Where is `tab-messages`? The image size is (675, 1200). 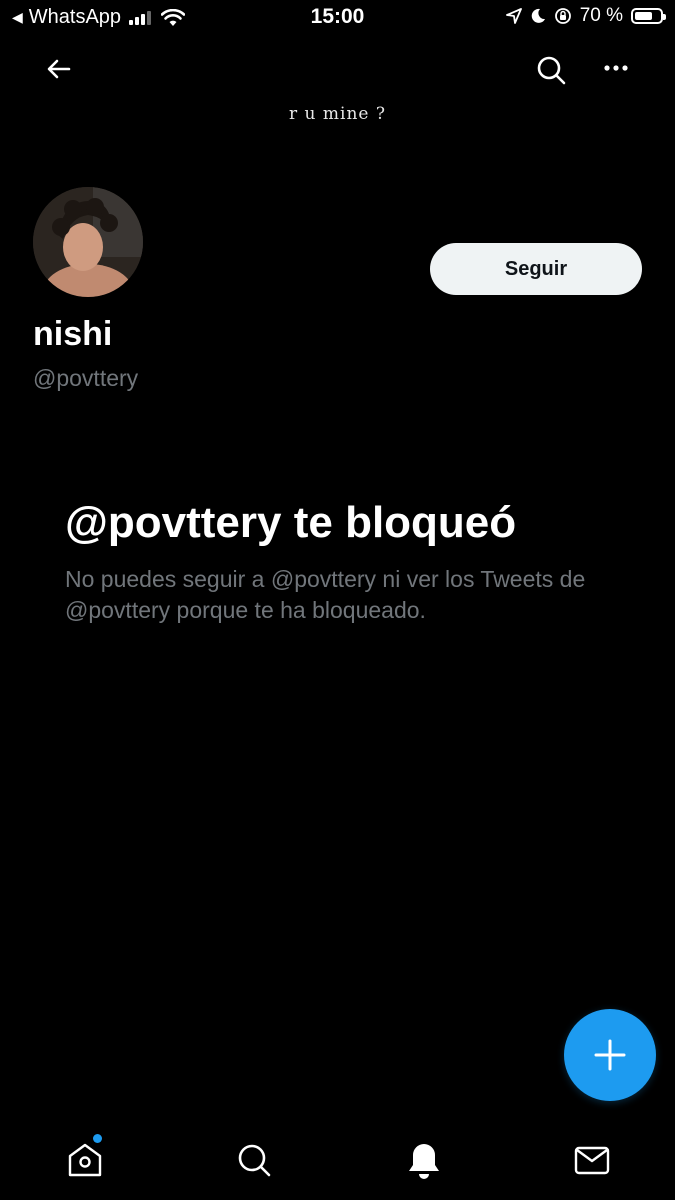
tab-messages is located at coordinates (592, 1160).